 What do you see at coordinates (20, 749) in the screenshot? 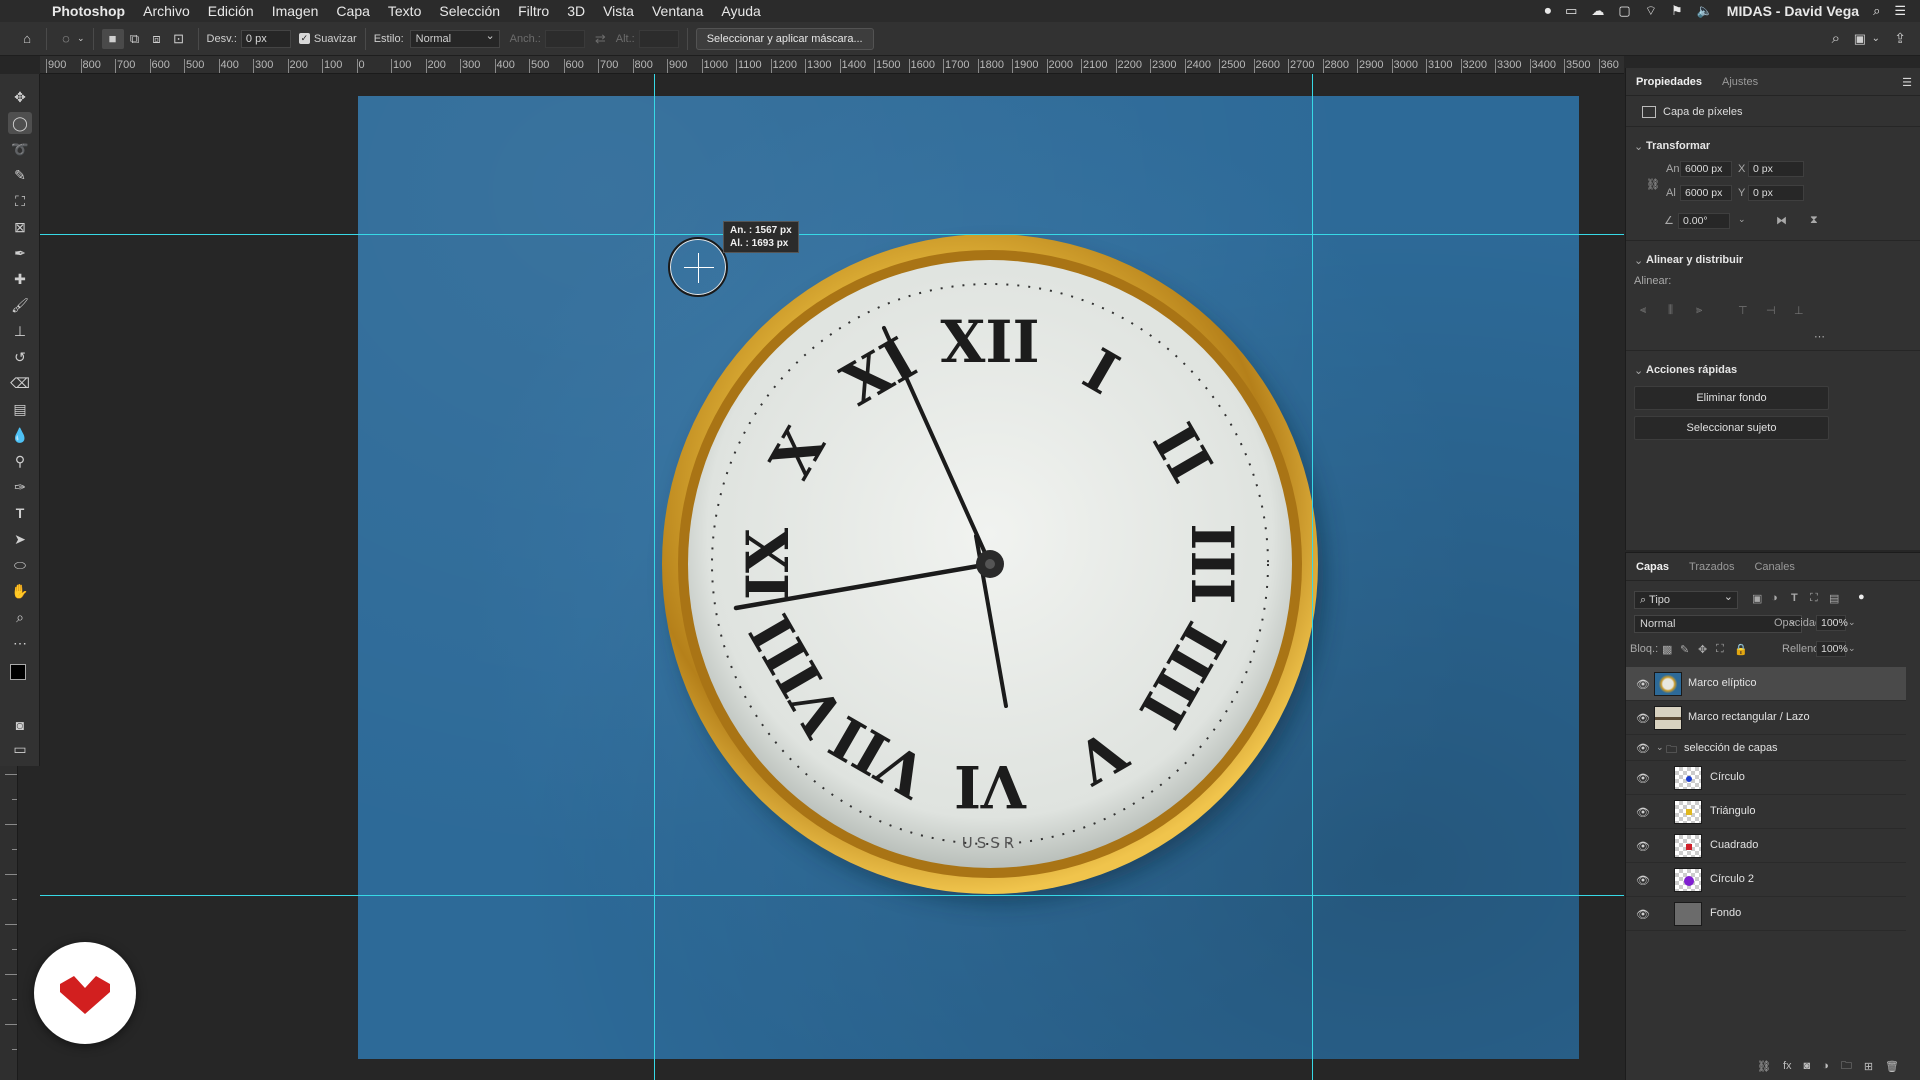
I see `screen-mode-icon: ▭` at bounding box center [20, 749].